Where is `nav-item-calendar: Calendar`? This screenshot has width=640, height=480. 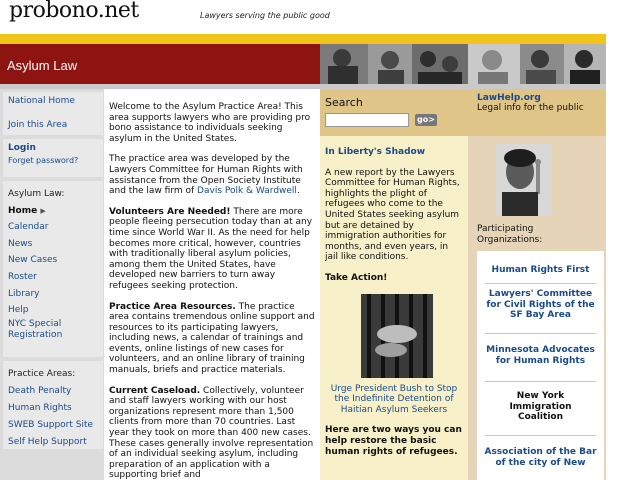
nav-item-calendar: Calendar is located at coordinates (53, 227).